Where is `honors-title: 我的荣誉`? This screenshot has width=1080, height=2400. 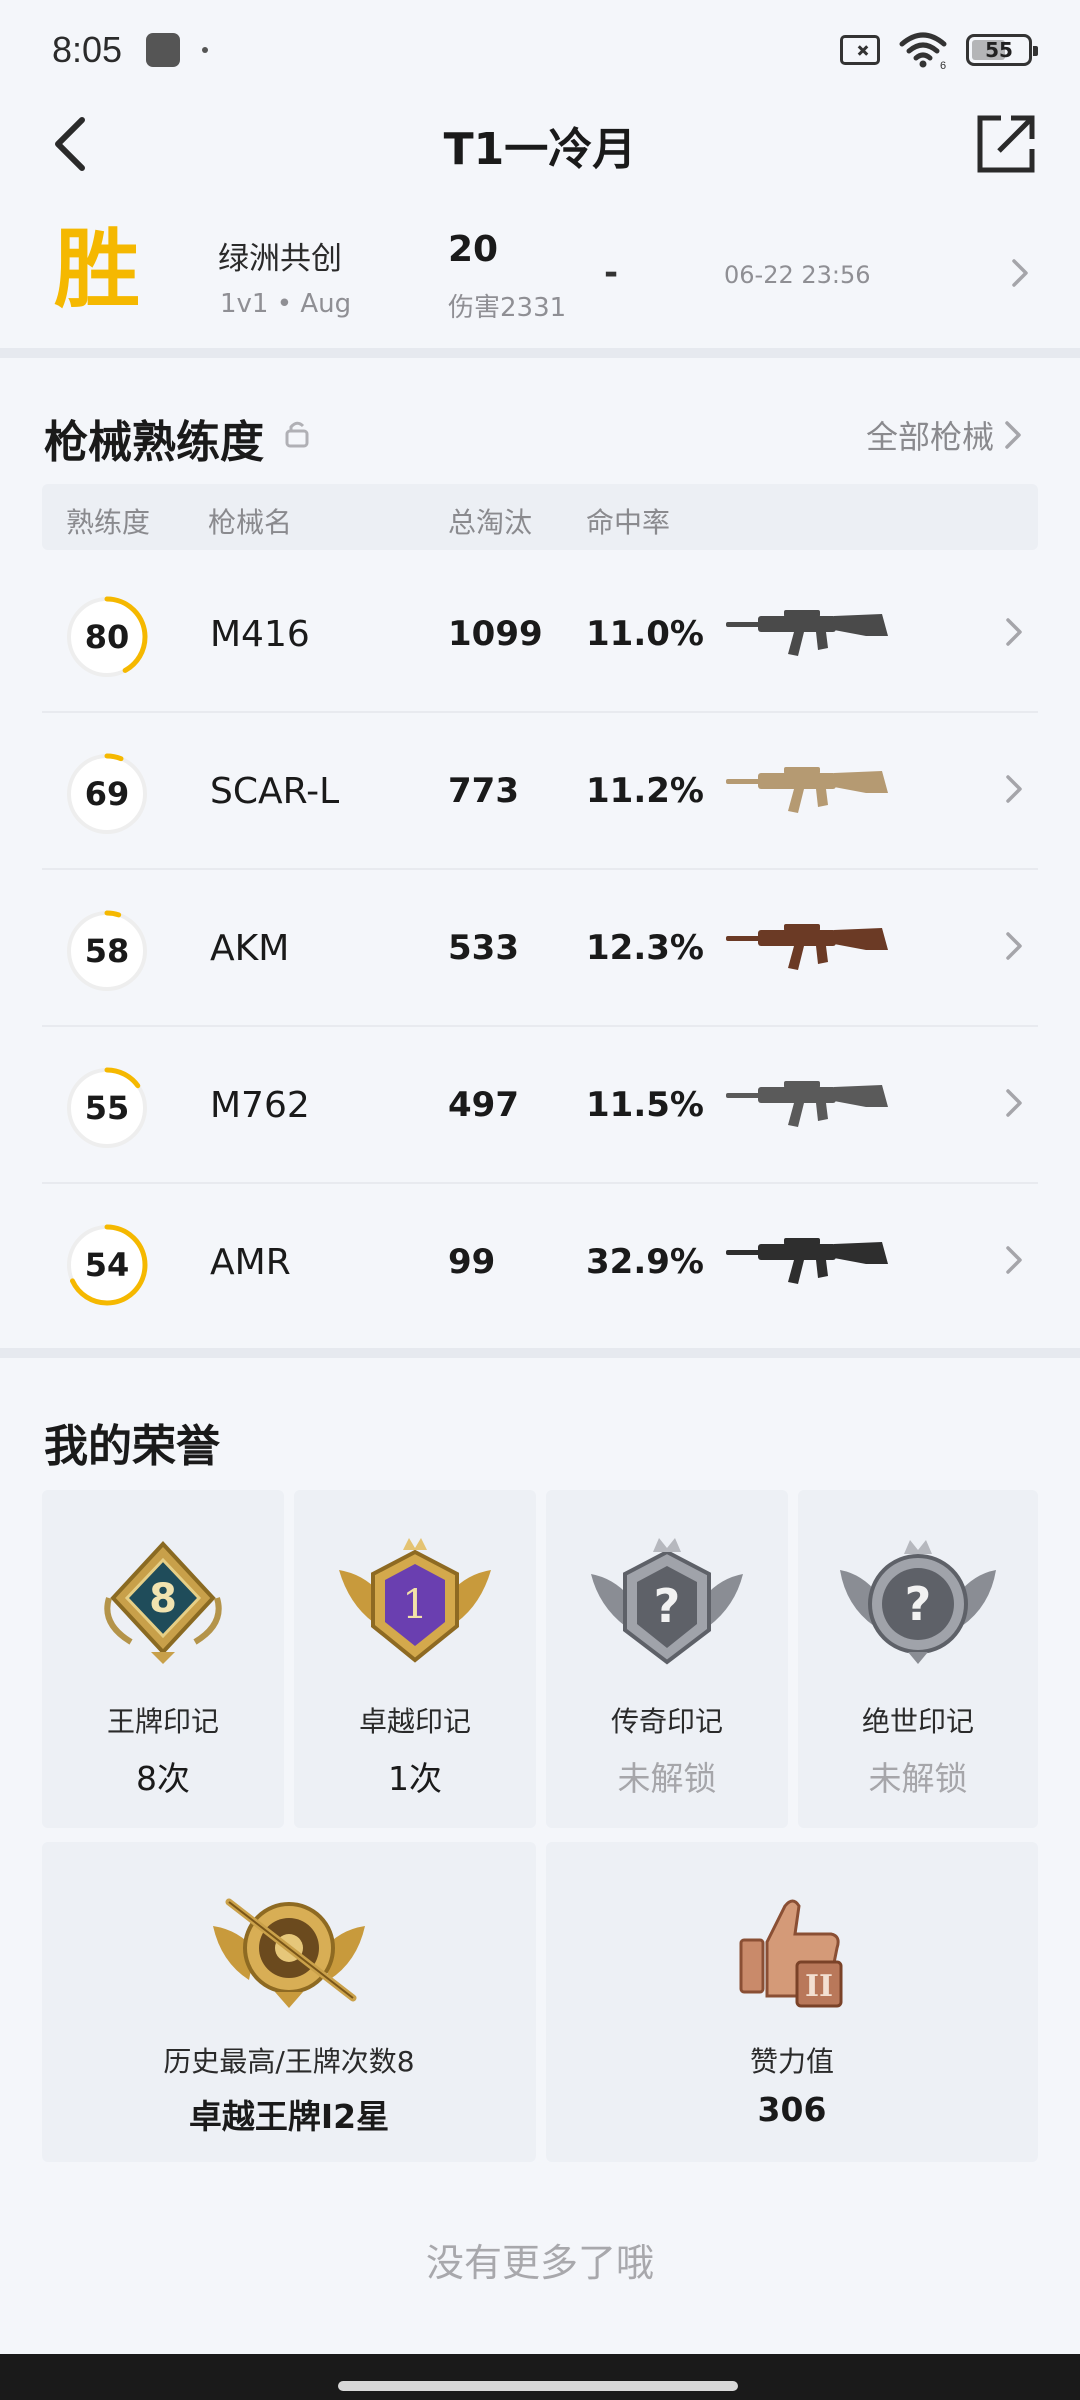
honors-title: 我的荣誉 is located at coordinates (132, 1446).